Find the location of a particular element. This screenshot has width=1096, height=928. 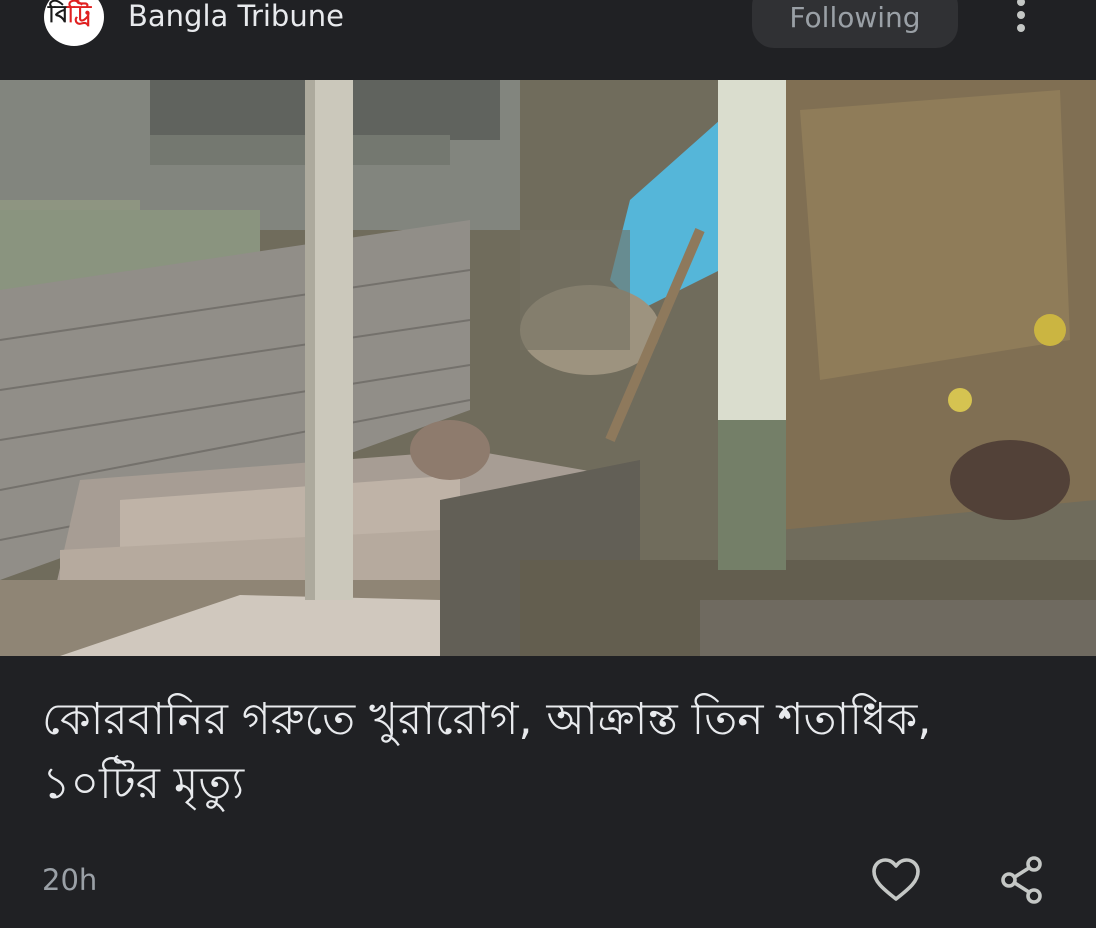

following-button: Following is located at coordinates (855, 24).